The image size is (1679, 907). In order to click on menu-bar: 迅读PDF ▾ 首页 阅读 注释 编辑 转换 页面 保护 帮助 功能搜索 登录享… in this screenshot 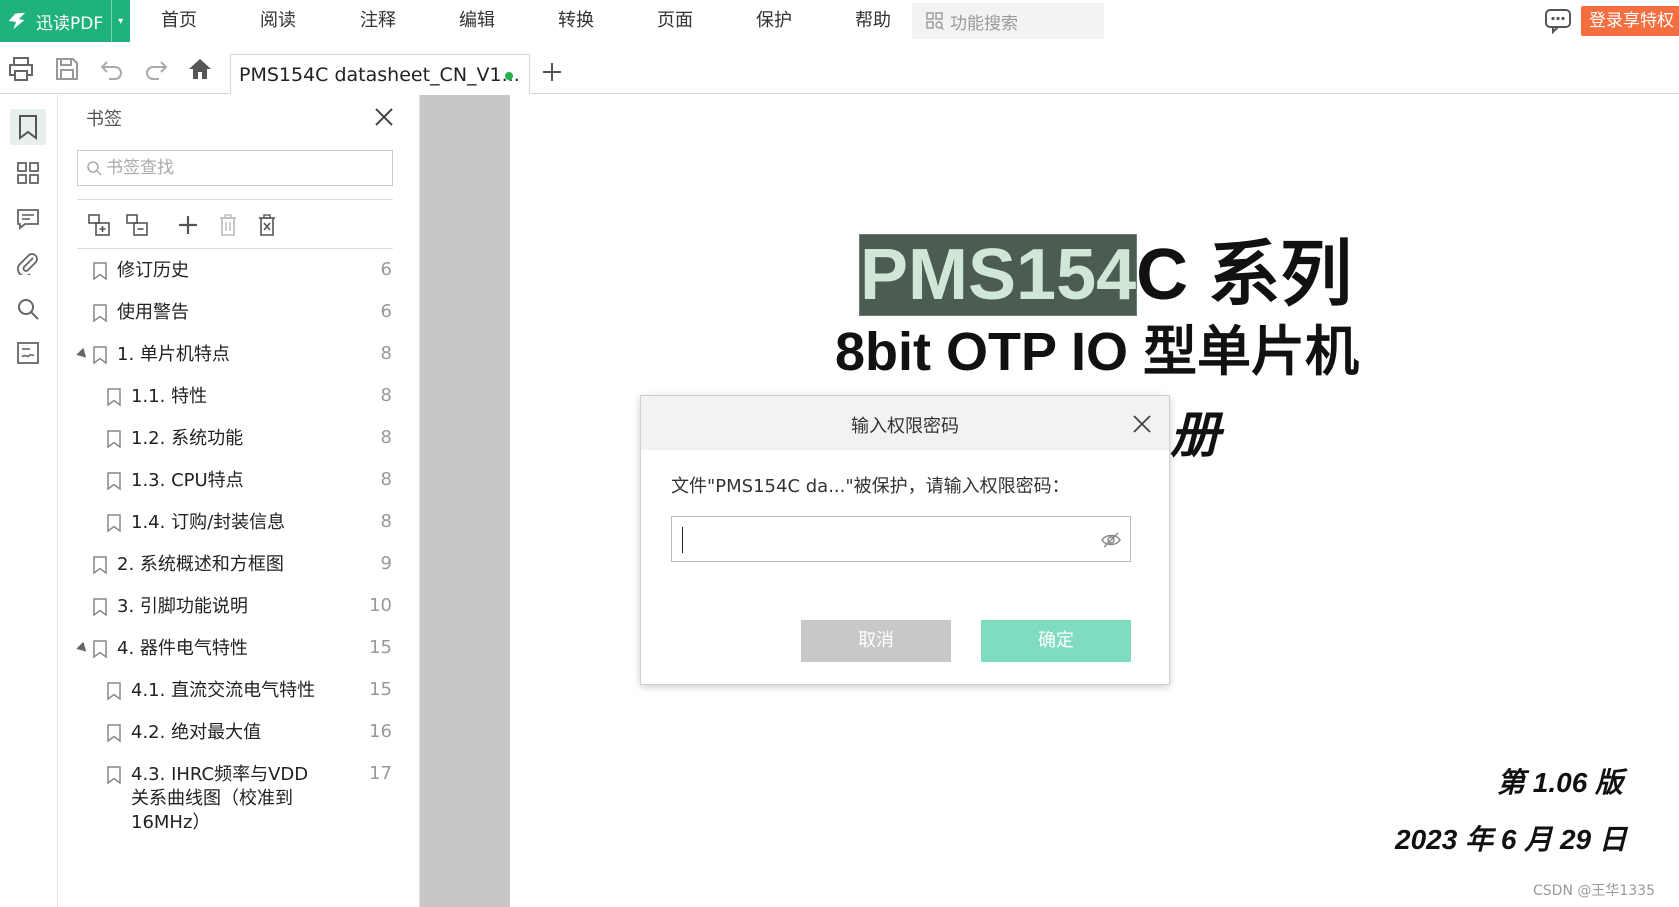, I will do `click(839, 21)`.